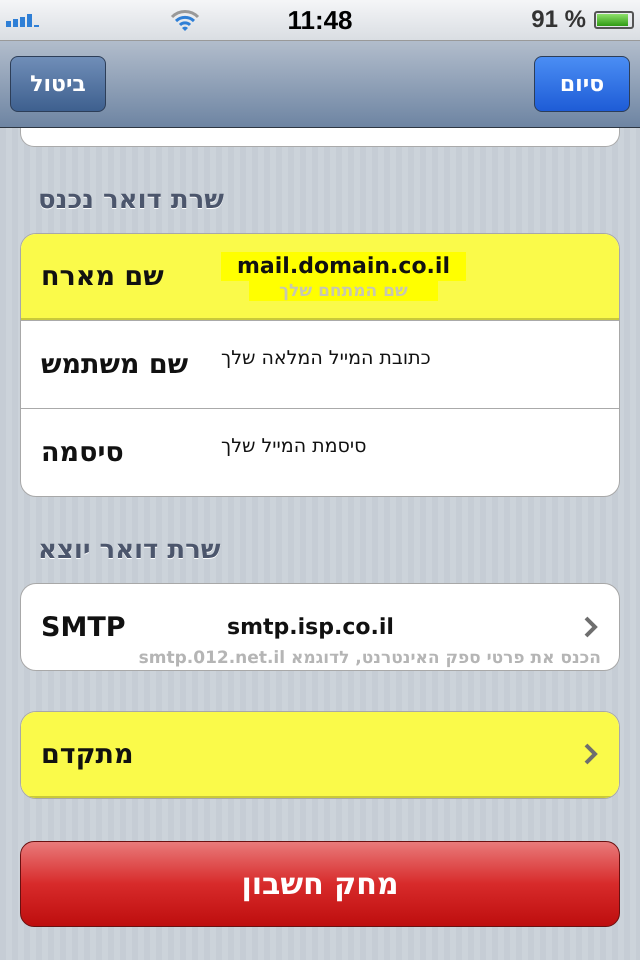  I want to click on field-value: mail.domain.co.il, so click(343, 266).